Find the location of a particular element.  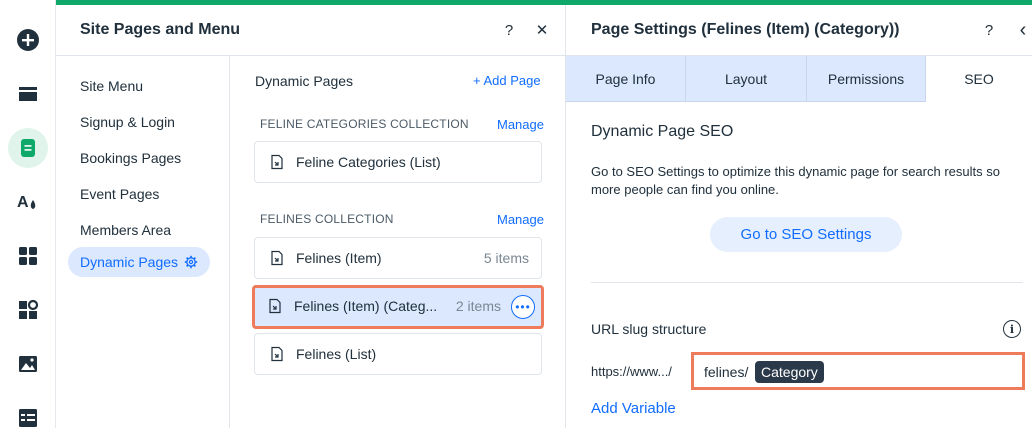

apps-button is located at coordinates (28, 256).